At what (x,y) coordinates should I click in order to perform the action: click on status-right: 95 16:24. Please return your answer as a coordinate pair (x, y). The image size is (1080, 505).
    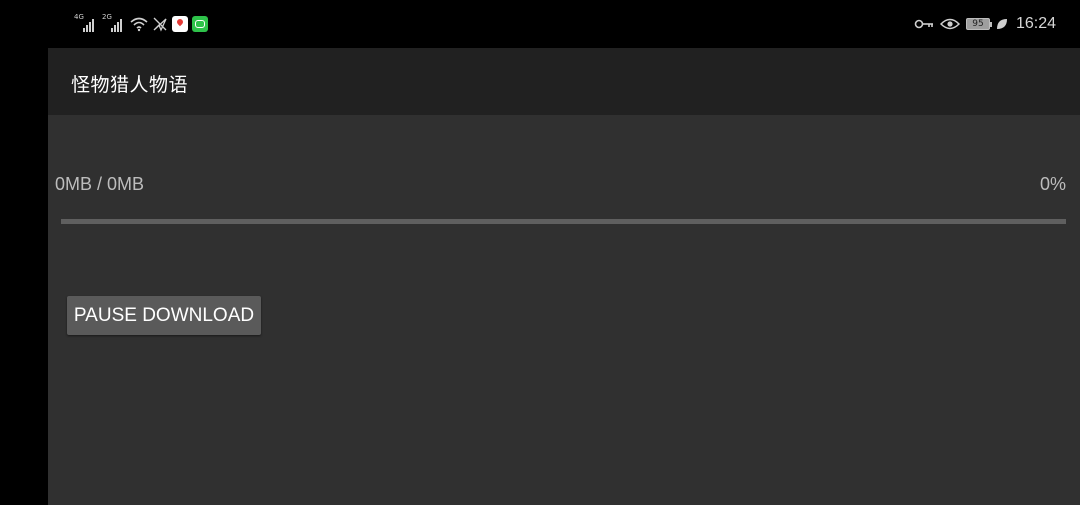
    Looking at the image, I should click on (985, 24).